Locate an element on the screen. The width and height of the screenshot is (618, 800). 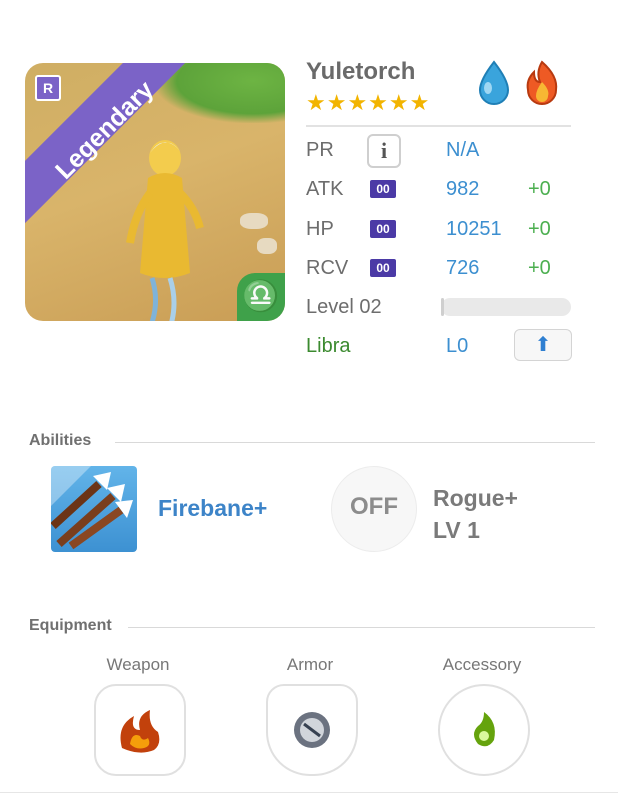
water-drop-icon is located at coordinates (494, 82).